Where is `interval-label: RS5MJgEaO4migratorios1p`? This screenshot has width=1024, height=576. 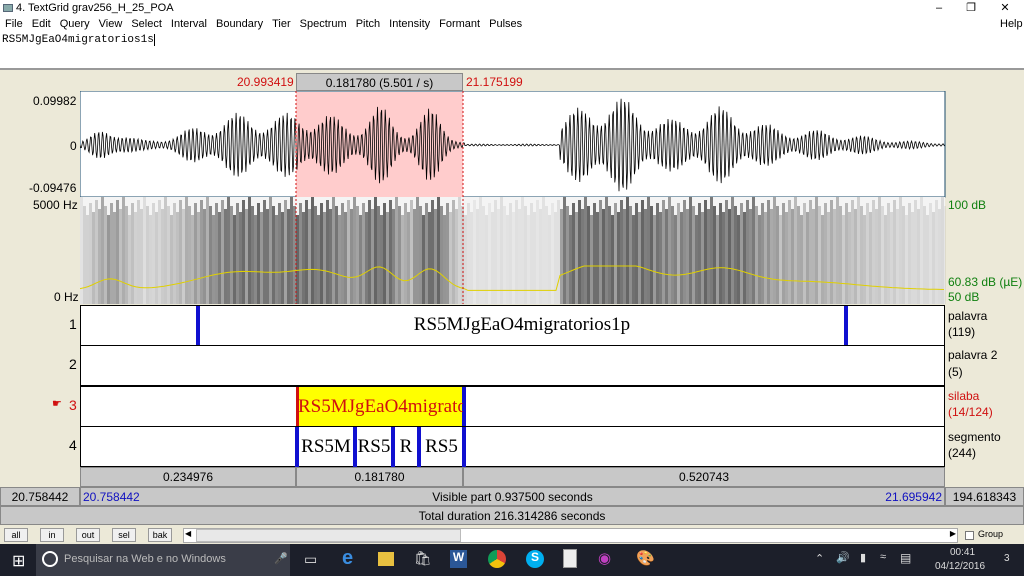 interval-label: RS5MJgEaO4migratorios1p is located at coordinates (522, 325).